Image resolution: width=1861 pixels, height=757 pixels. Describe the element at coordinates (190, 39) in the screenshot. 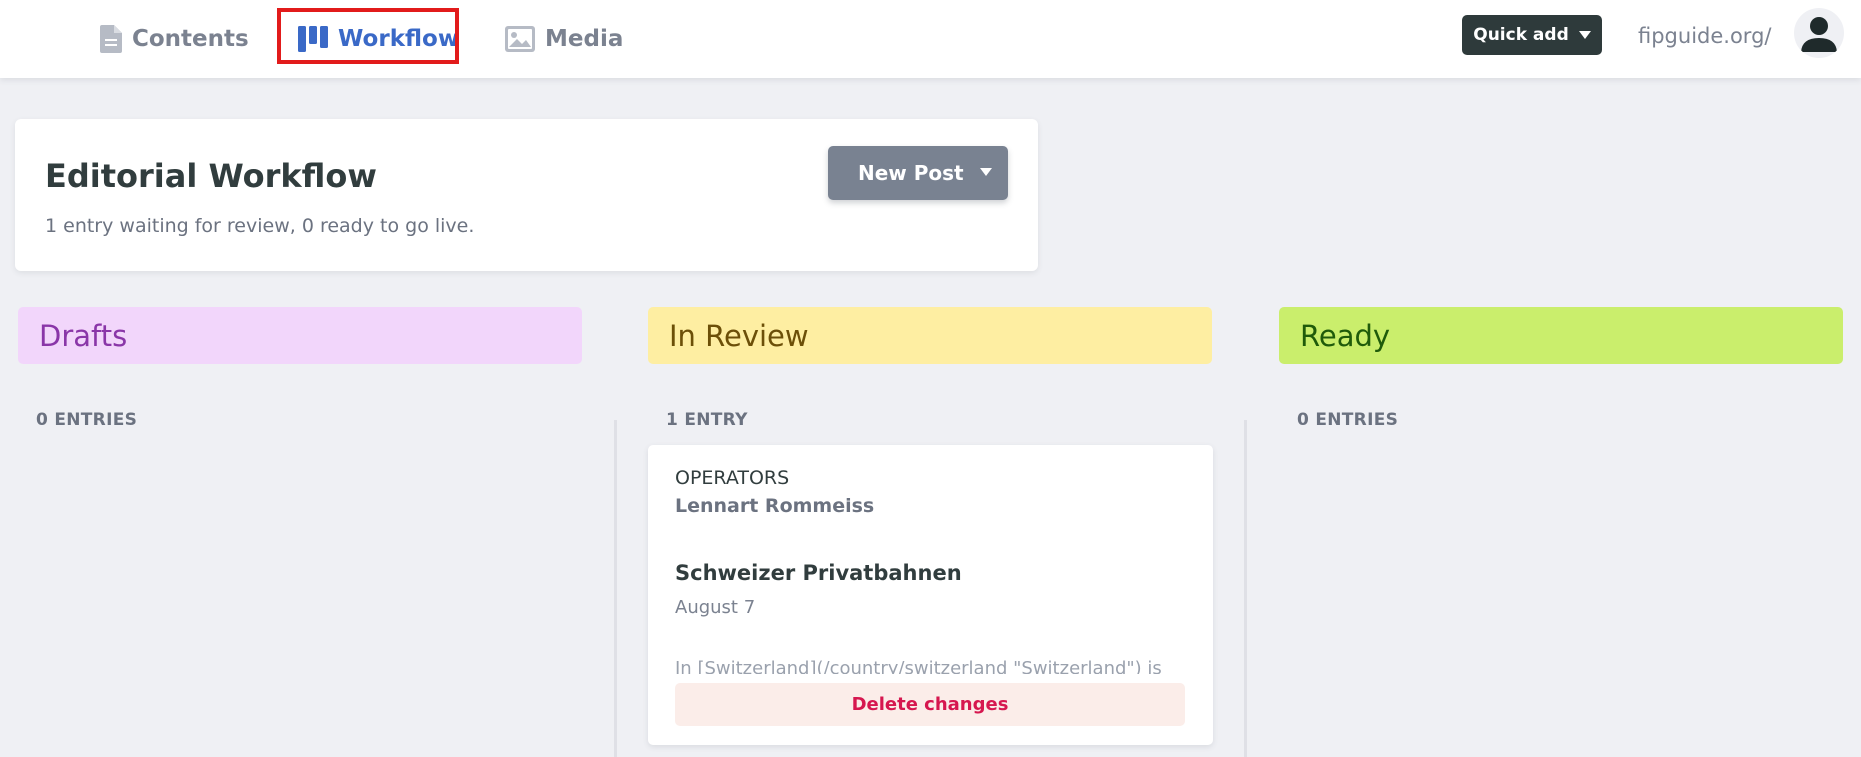

I see `nav-contents-label: Contents` at that location.